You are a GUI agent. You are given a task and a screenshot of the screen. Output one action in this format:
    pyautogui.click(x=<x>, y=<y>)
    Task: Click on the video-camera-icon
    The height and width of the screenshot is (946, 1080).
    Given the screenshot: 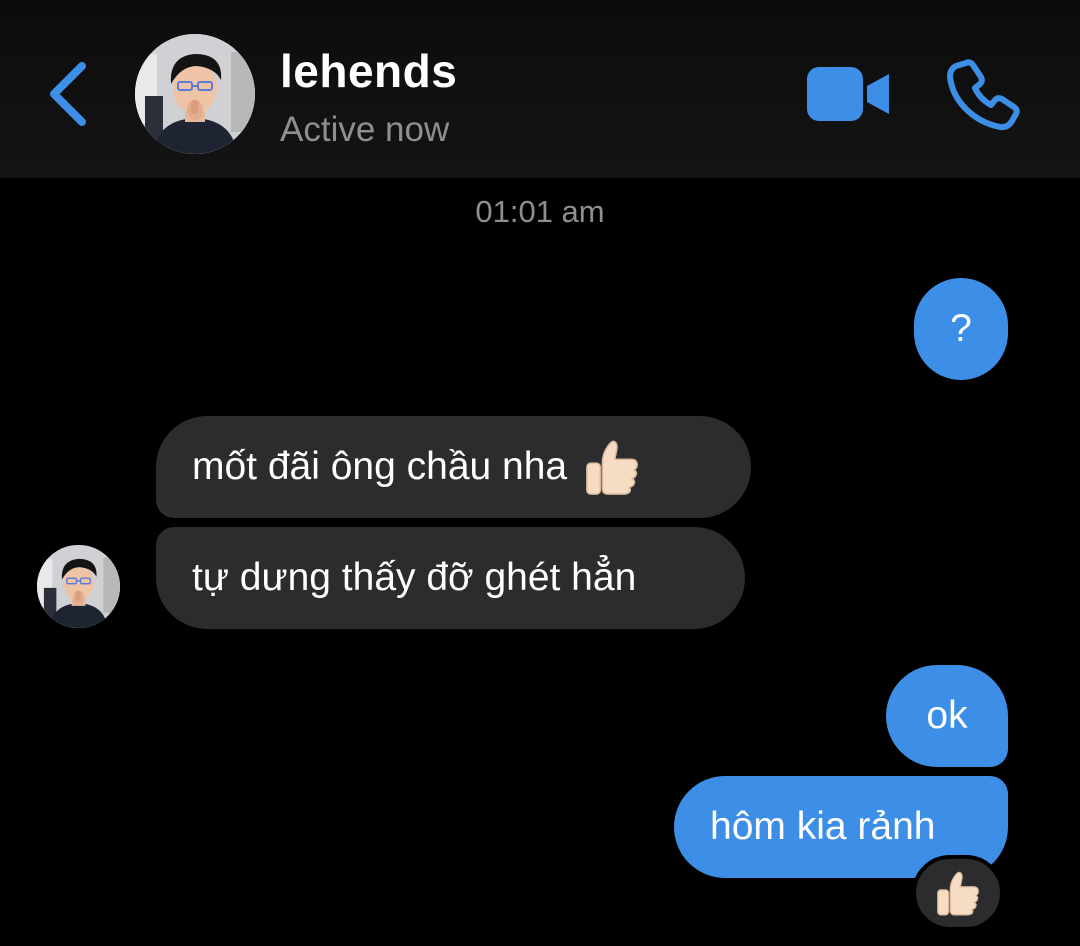 What is the action you would take?
    pyautogui.click(x=848, y=94)
    